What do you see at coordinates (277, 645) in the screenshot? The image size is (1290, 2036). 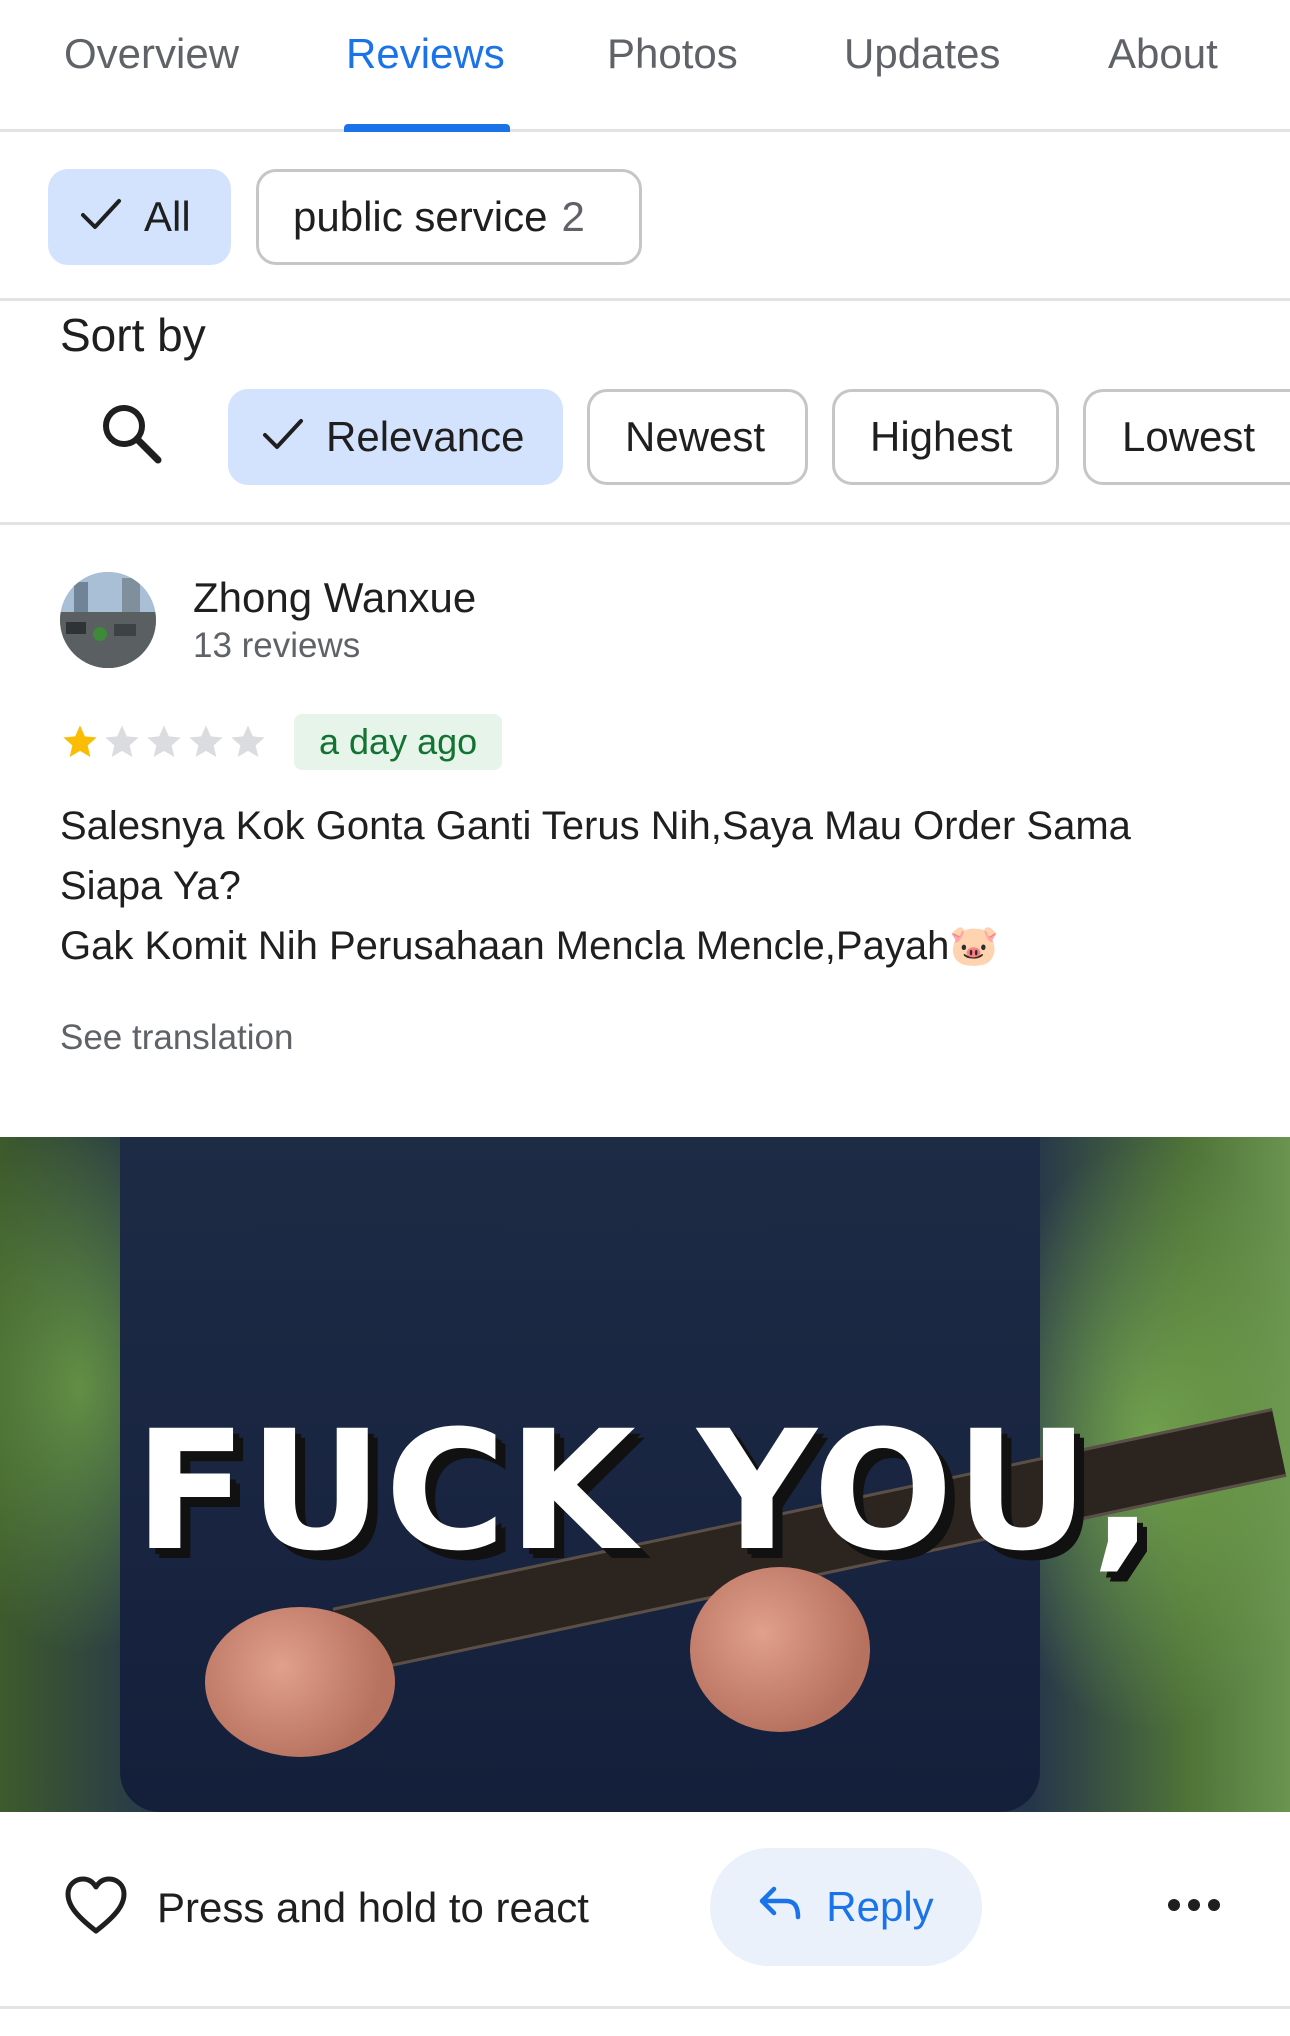 I see `reviewer-review-count: 13 reviews` at bounding box center [277, 645].